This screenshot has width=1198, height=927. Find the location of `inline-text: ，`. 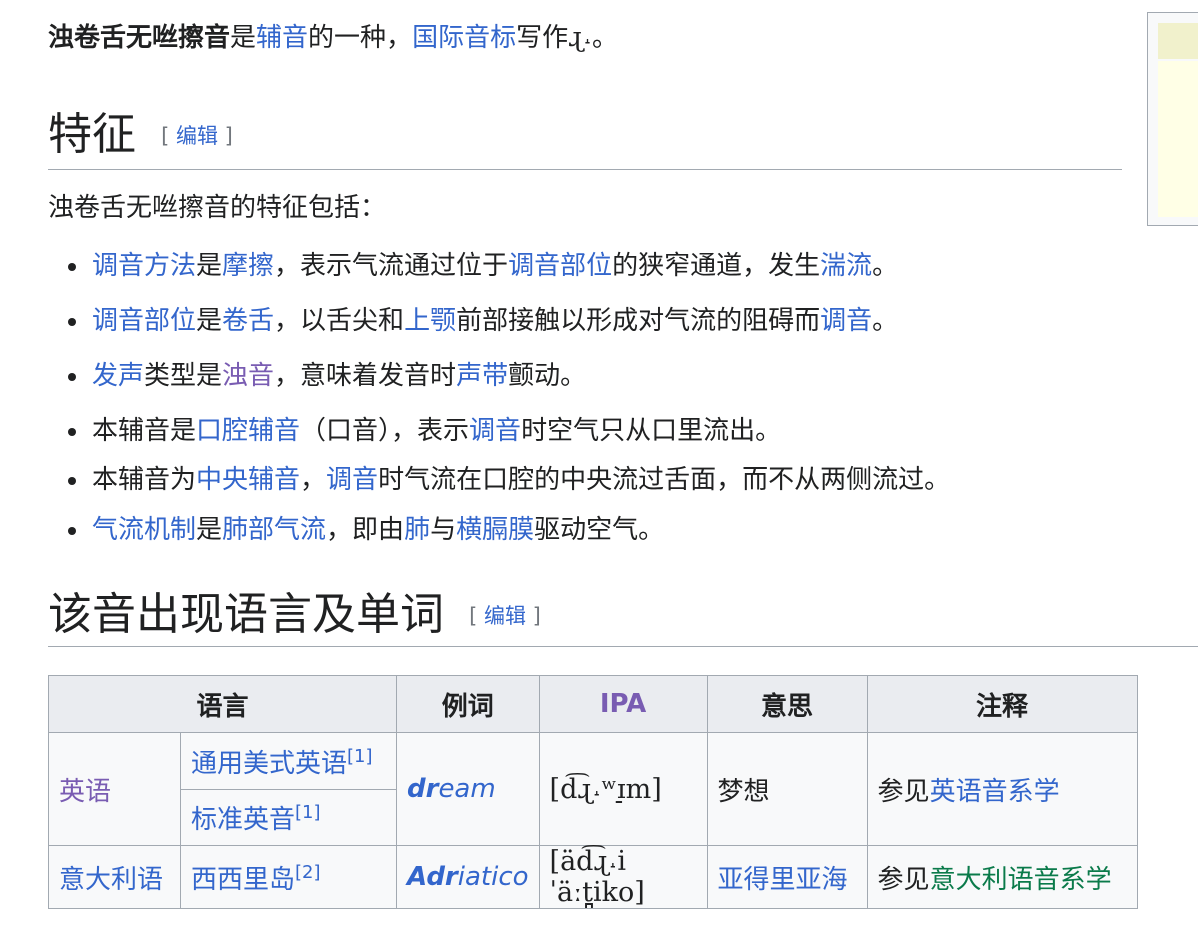

inline-text: ， is located at coordinates (313, 480).